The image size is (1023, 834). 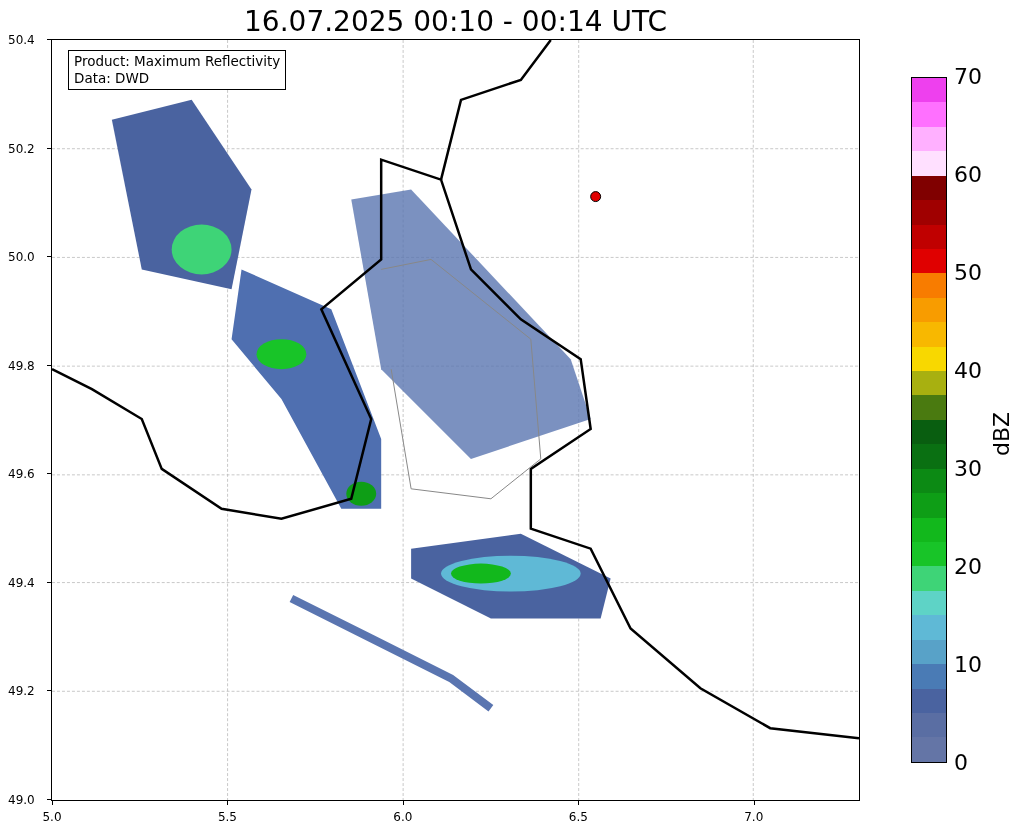 I want to click on colorbar-tick-label: 20, so click(x=968, y=567).